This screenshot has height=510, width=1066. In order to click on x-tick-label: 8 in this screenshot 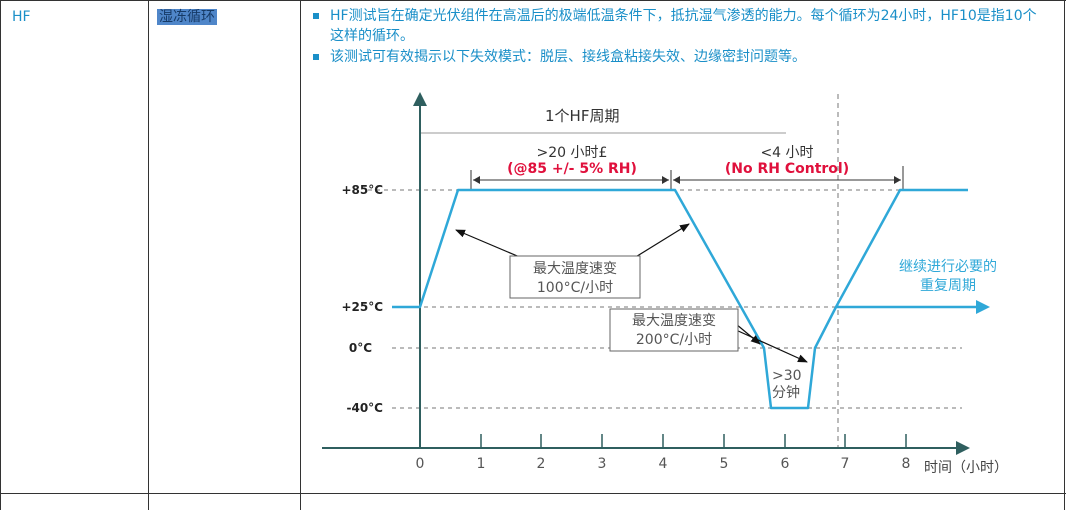, I will do `click(906, 464)`.